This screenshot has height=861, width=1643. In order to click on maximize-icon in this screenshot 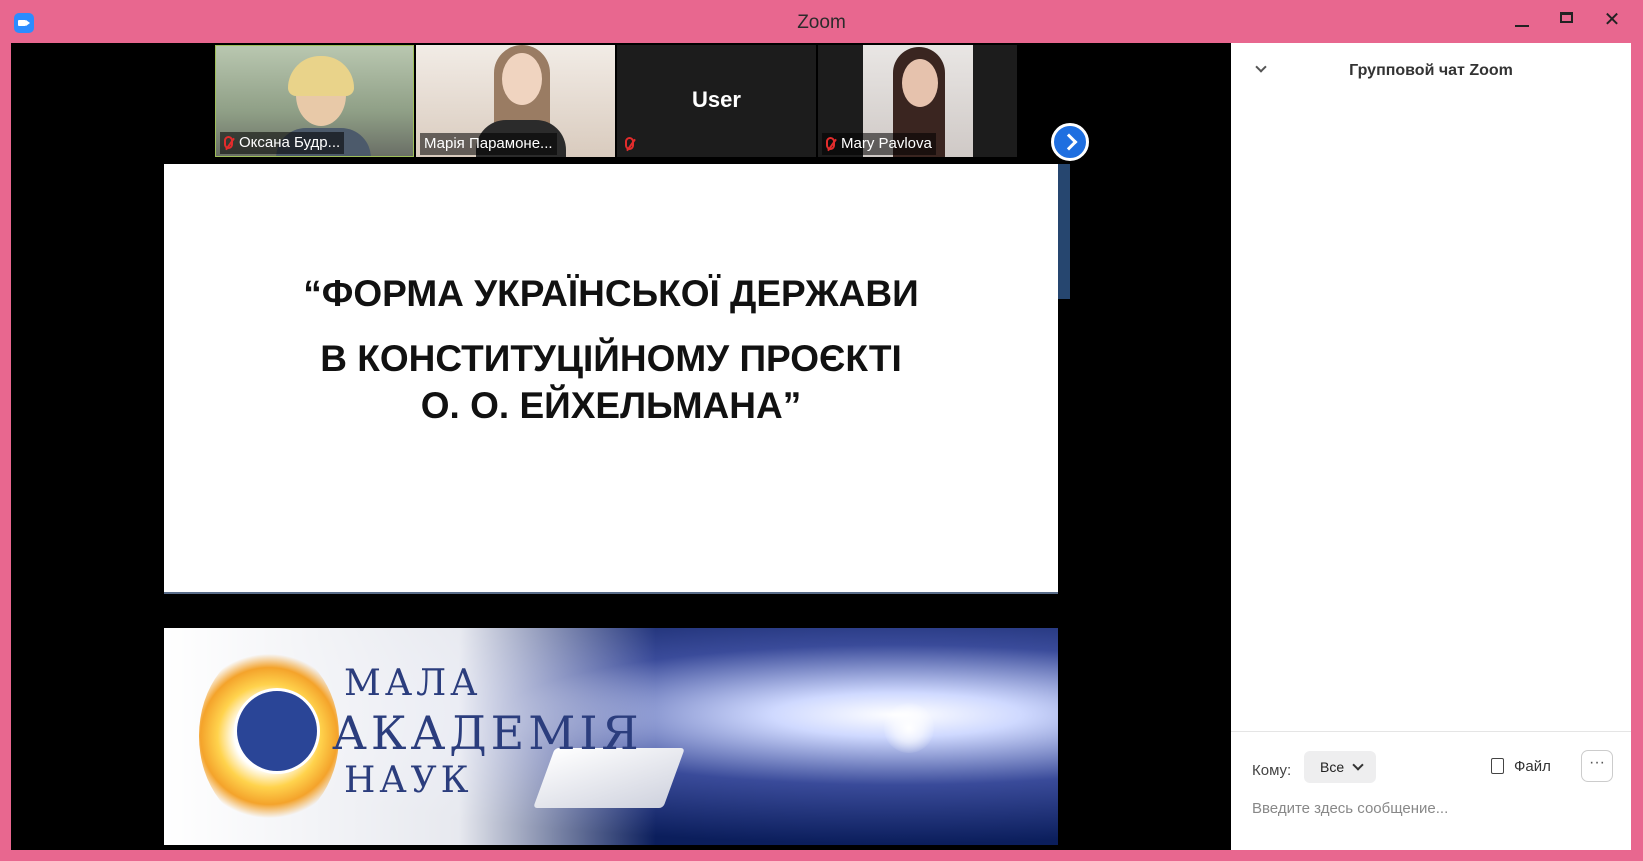, I will do `click(1566, 17)`.